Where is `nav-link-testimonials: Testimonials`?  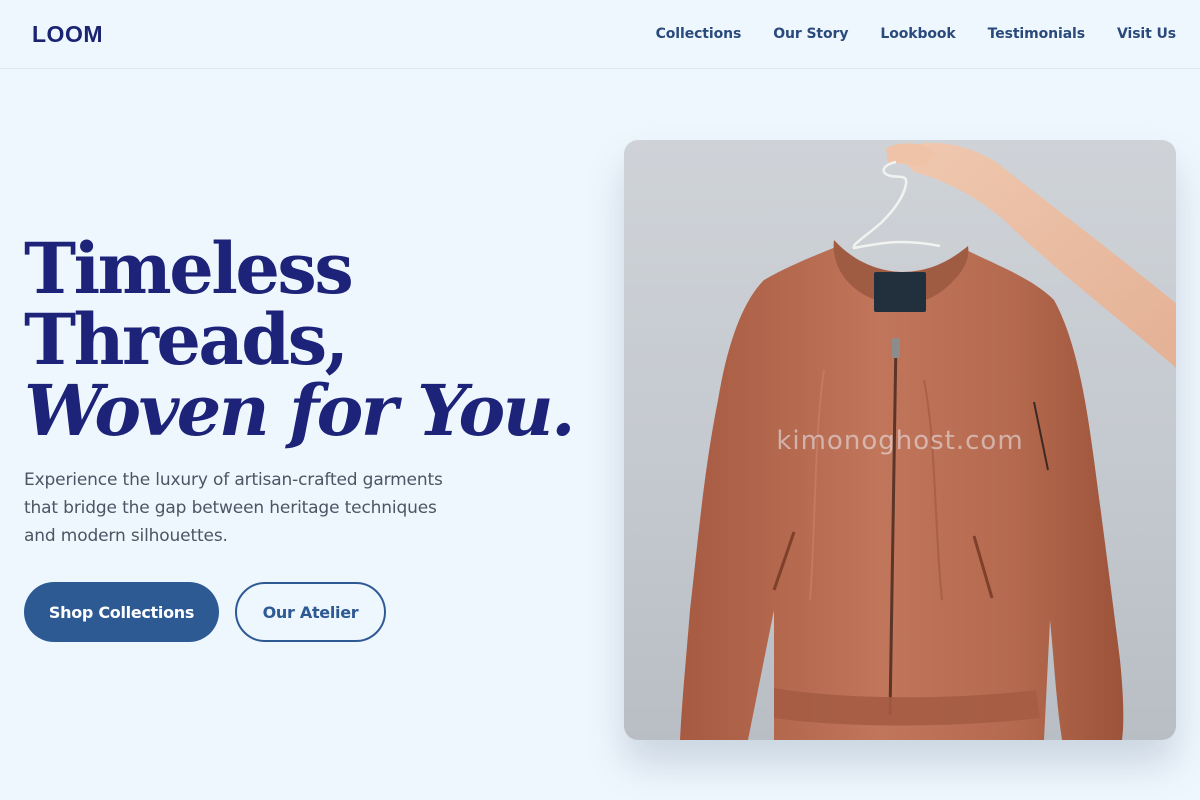
nav-link-testimonials: Testimonials is located at coordinates (1036, 34).